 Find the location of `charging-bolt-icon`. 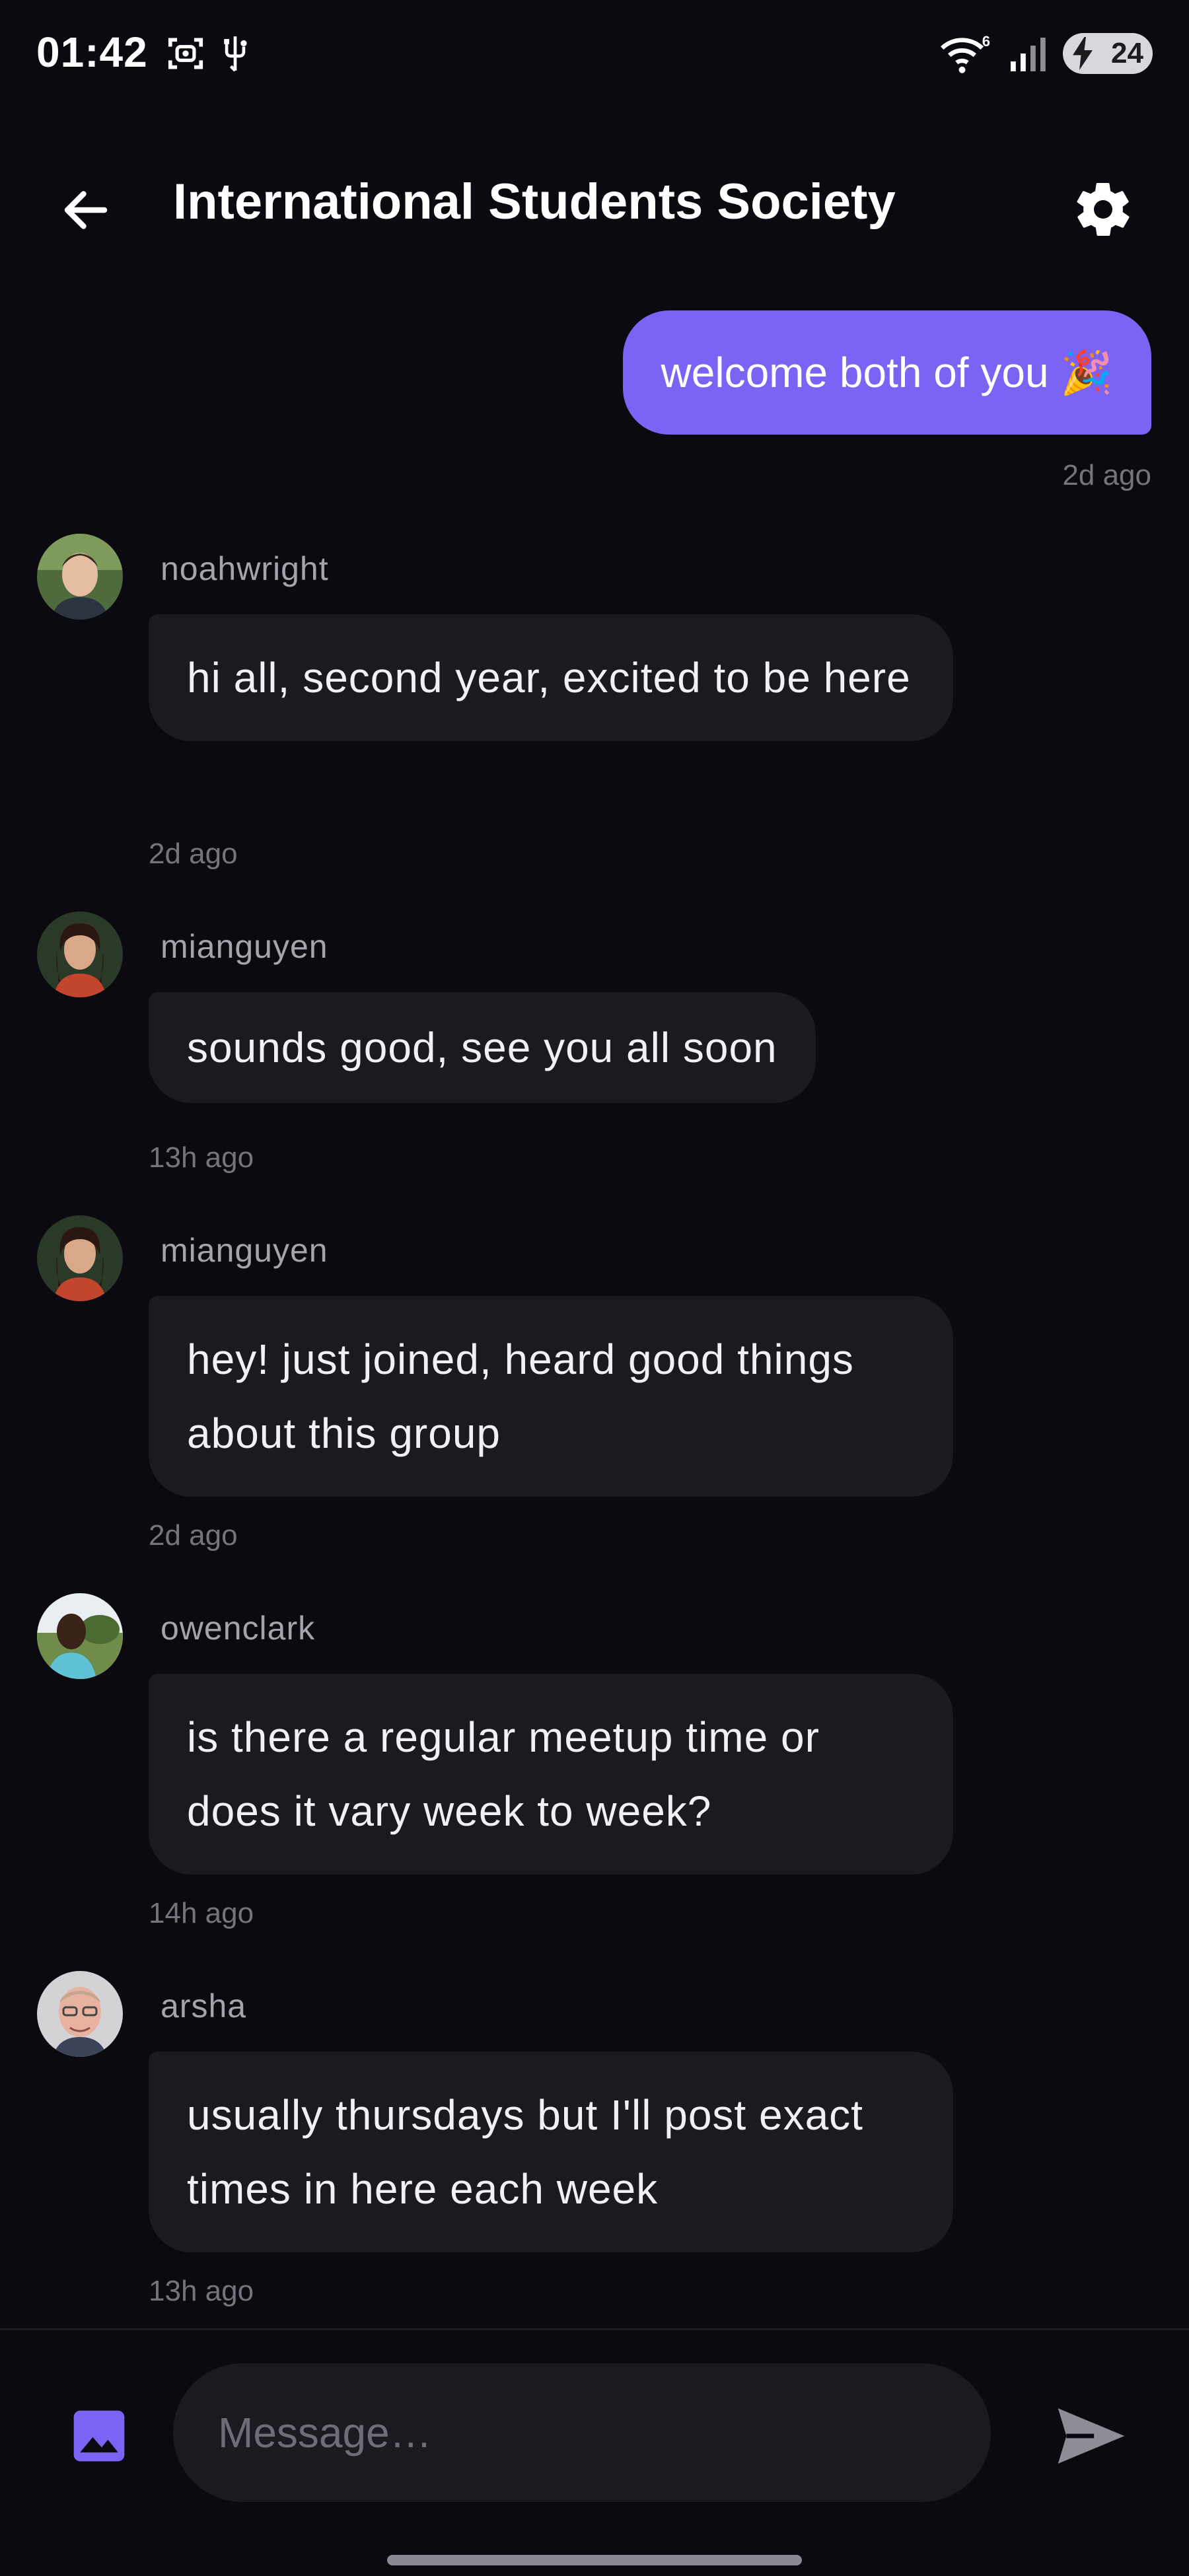

charging-bolt-icon is located at coordinates (1083, 54).